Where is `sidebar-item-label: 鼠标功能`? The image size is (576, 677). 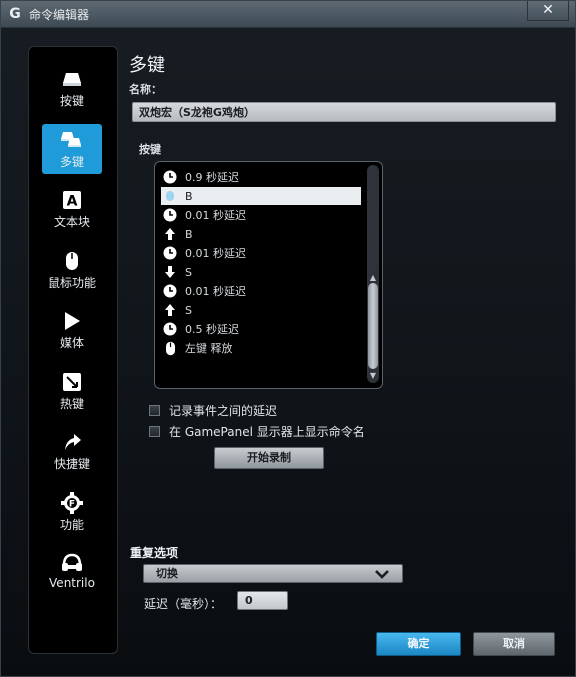
sidebar-item-label: 鼠标功能 is located at coordinates (71, 282).